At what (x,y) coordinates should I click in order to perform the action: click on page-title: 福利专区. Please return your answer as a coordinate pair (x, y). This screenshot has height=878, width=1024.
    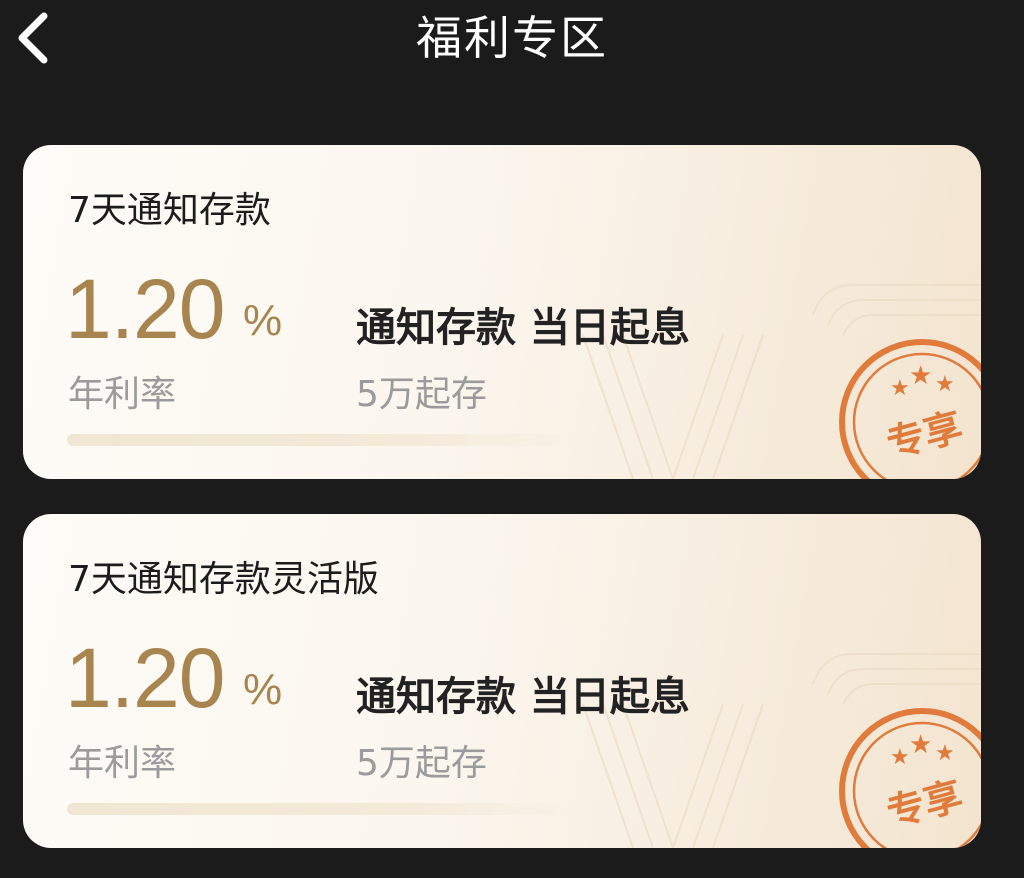
    Looking at the image, I should click on (512, 38).